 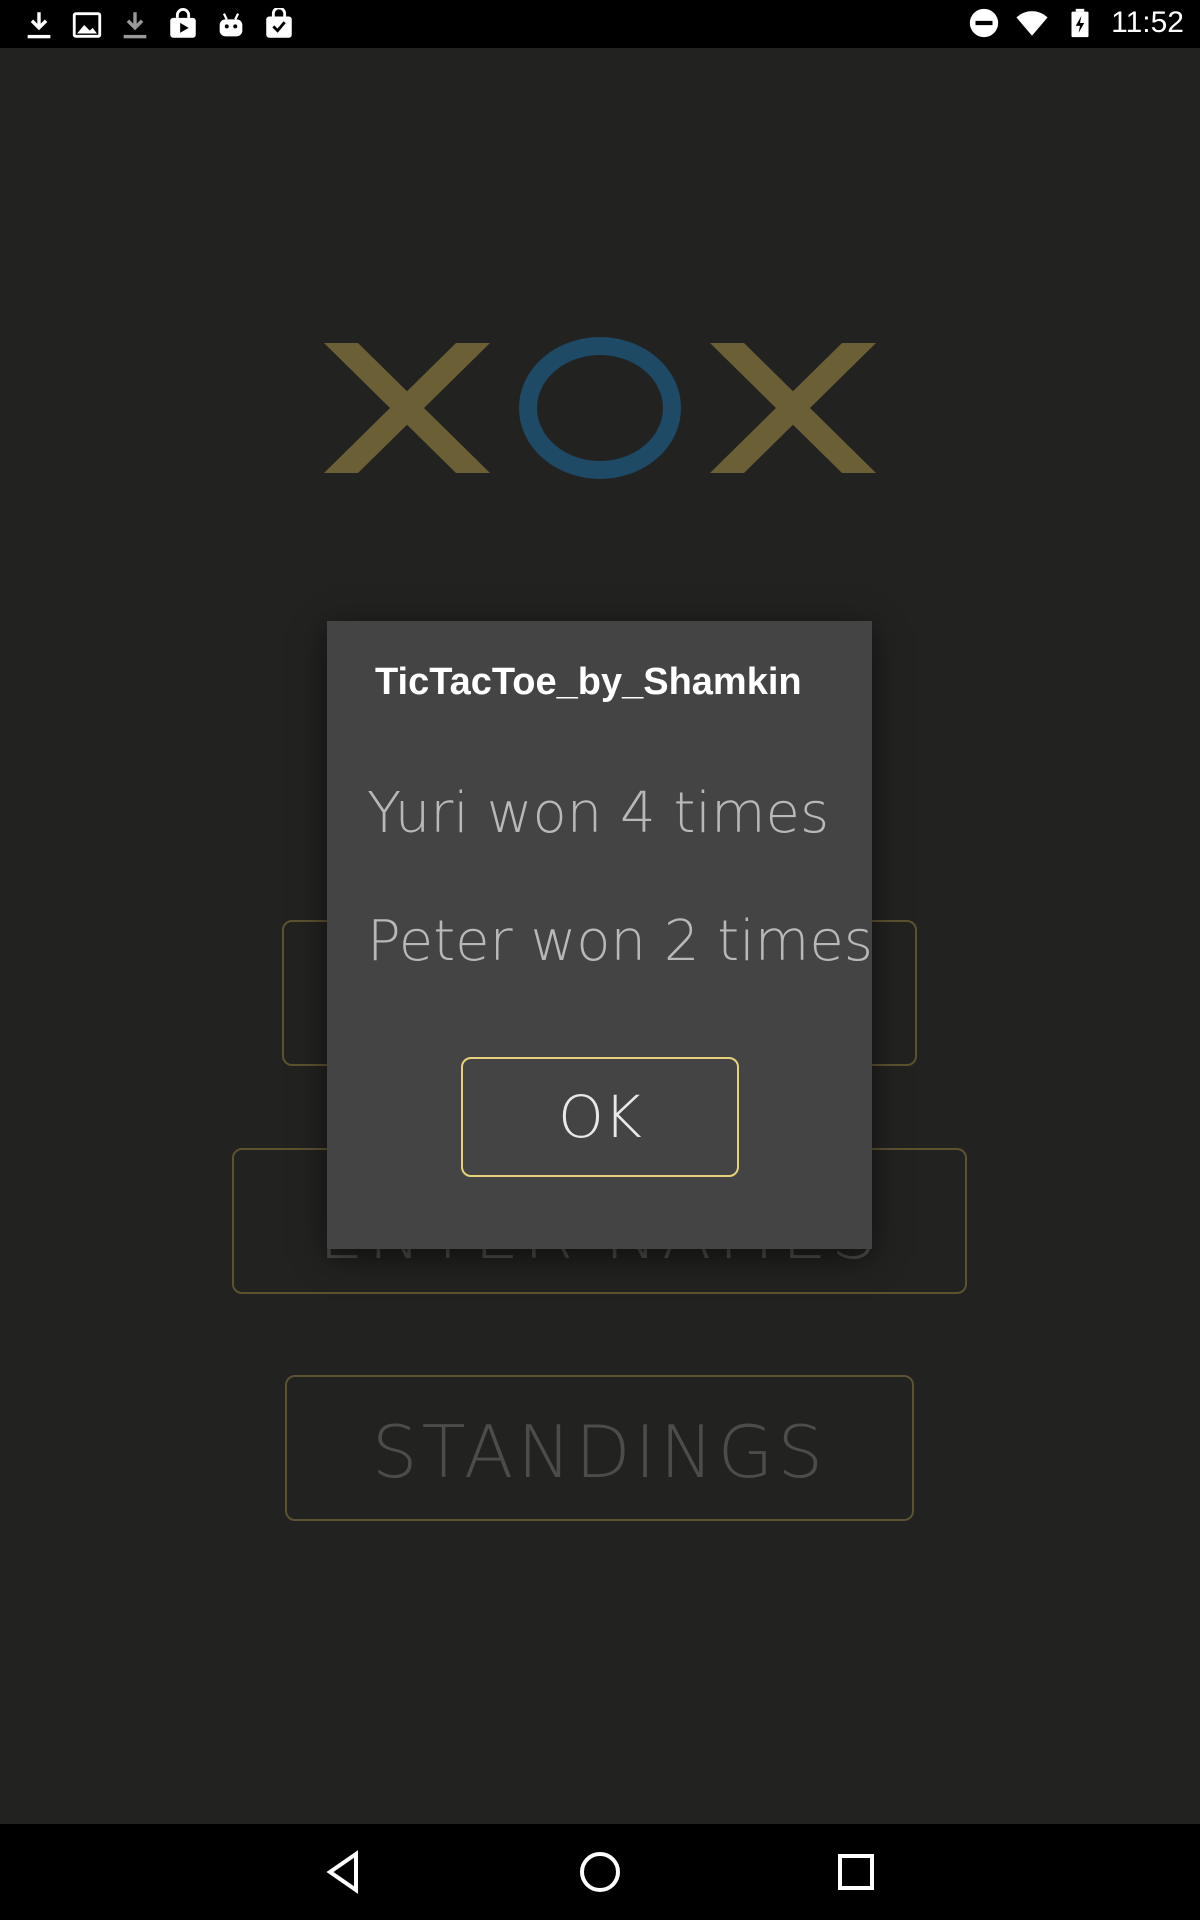 What do you see at coordinates (588, 682) in the screenshot?
I see `dialog-title: TicTacToe_by_Shamkin` at bounding box center [588, 682].